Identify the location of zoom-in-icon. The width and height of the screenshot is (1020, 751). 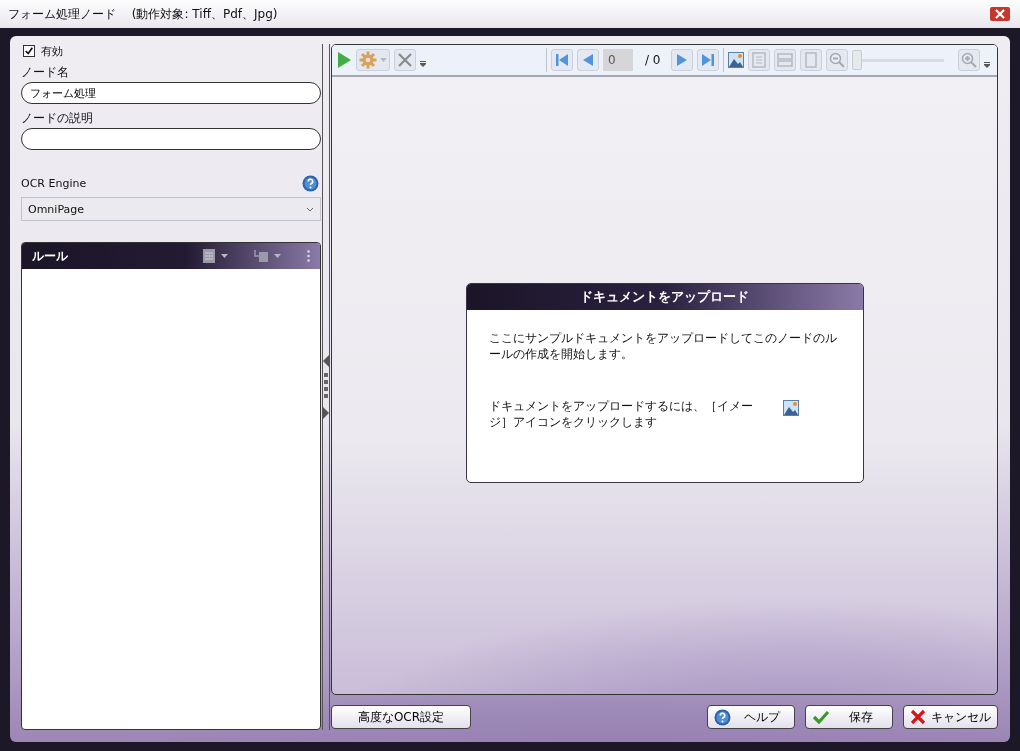
(968, 60).